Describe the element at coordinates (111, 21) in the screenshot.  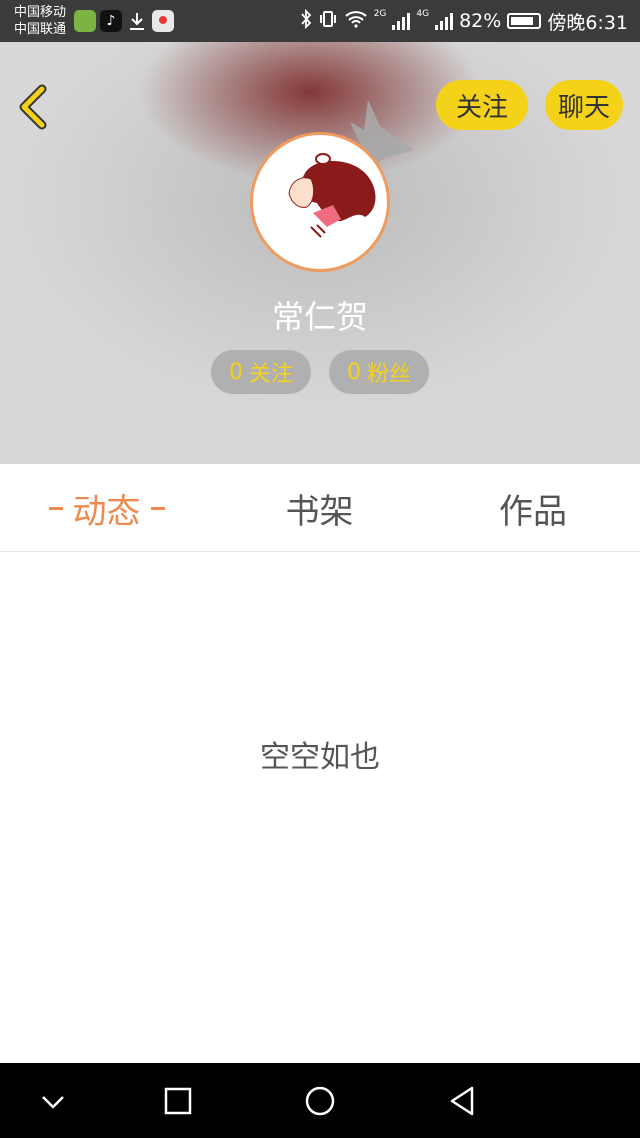
I see `tiktok-icon: ♪` at that location.